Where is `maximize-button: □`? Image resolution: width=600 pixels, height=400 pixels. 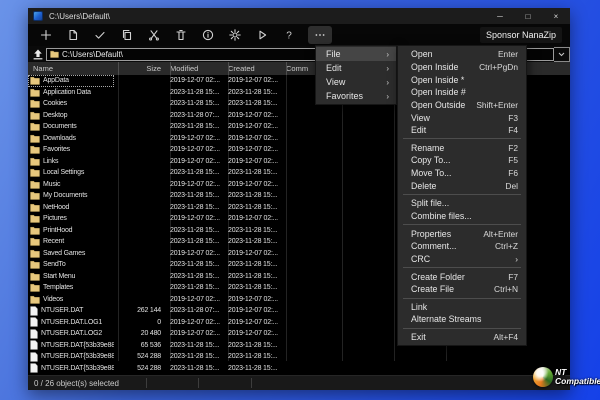 maximize-button: □ is located at coordinates (528, 16).